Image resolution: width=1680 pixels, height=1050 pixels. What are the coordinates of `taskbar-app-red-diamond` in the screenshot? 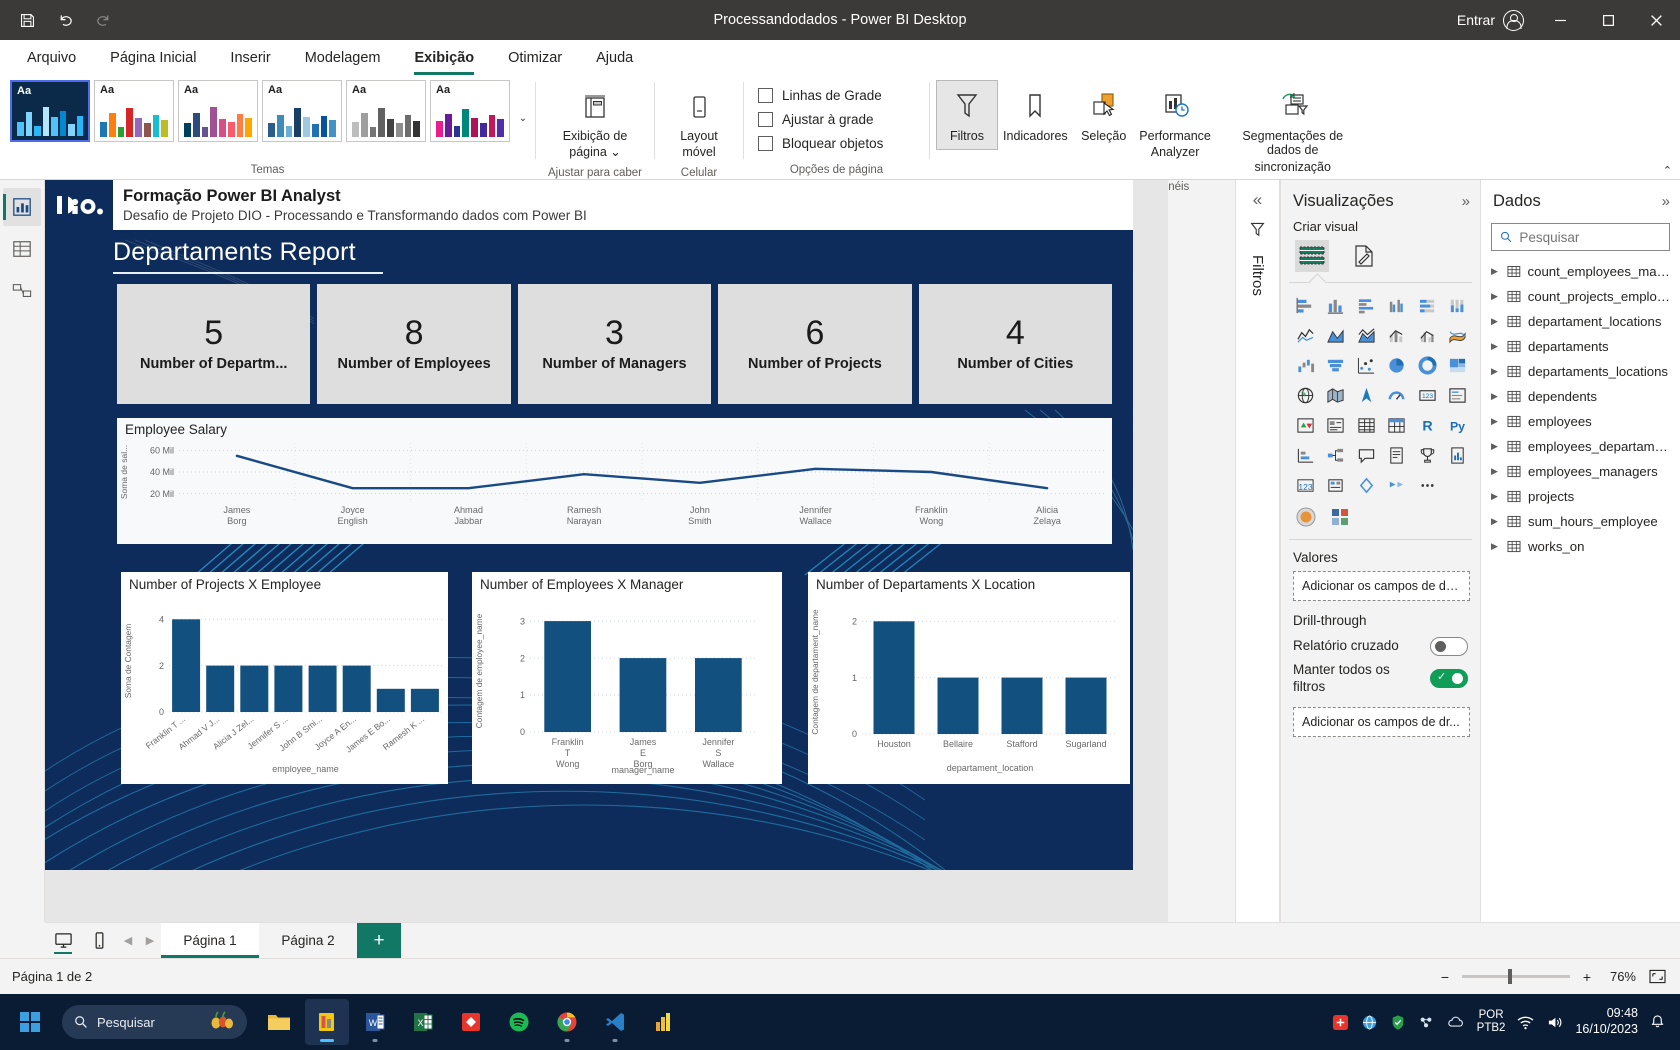 It's located at (471, 1022).